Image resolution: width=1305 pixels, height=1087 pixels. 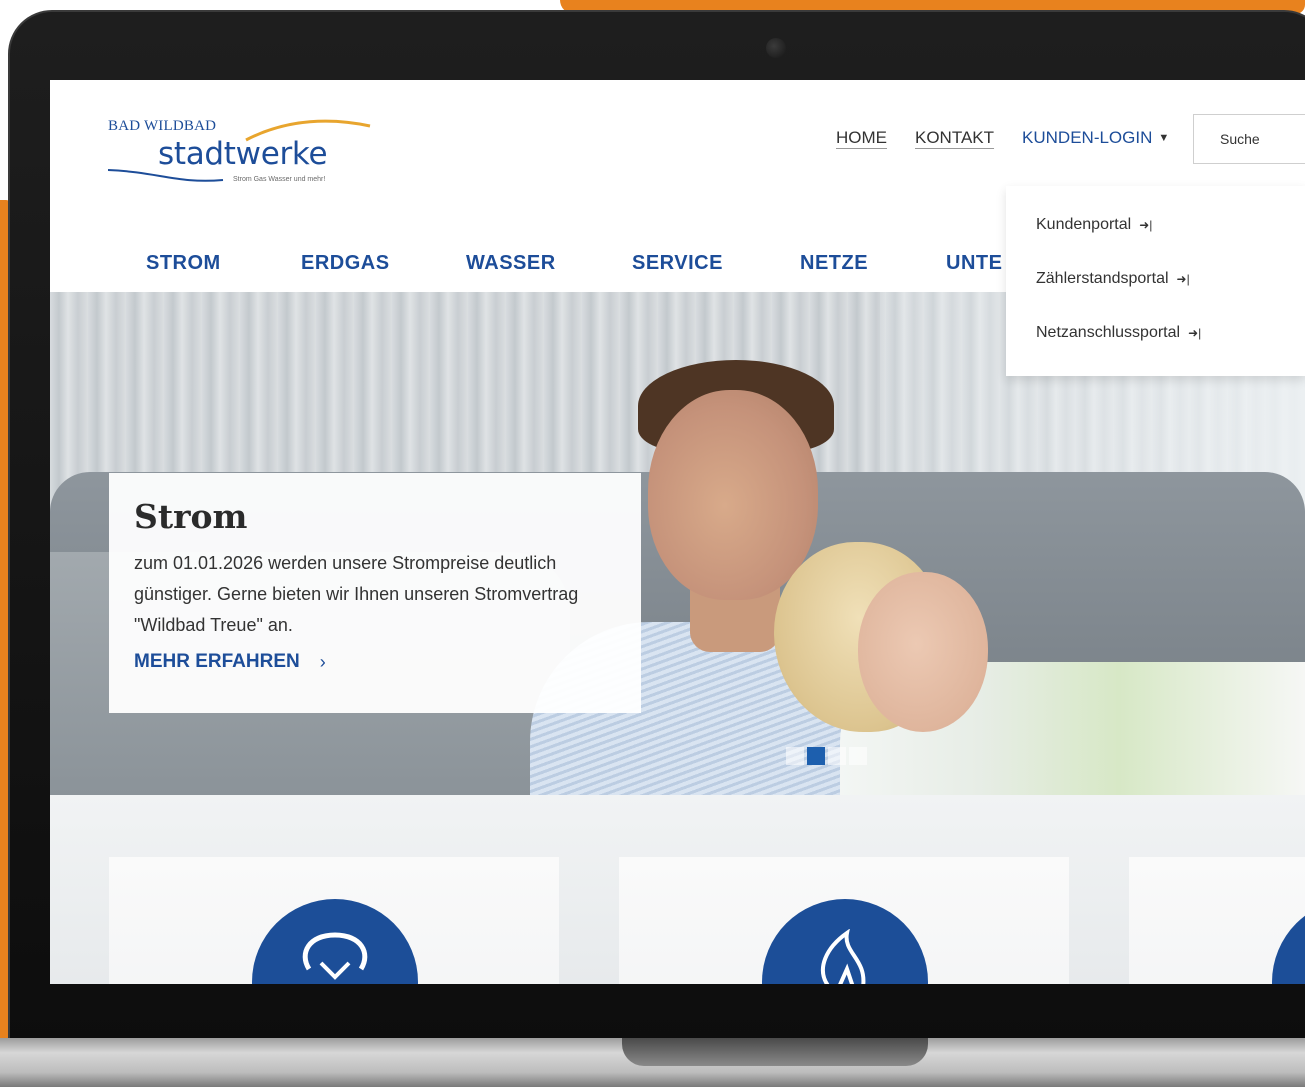 I want to click on mehr-erfahren-label: MEHR ERFAHREN, so click(x=217, y=661).